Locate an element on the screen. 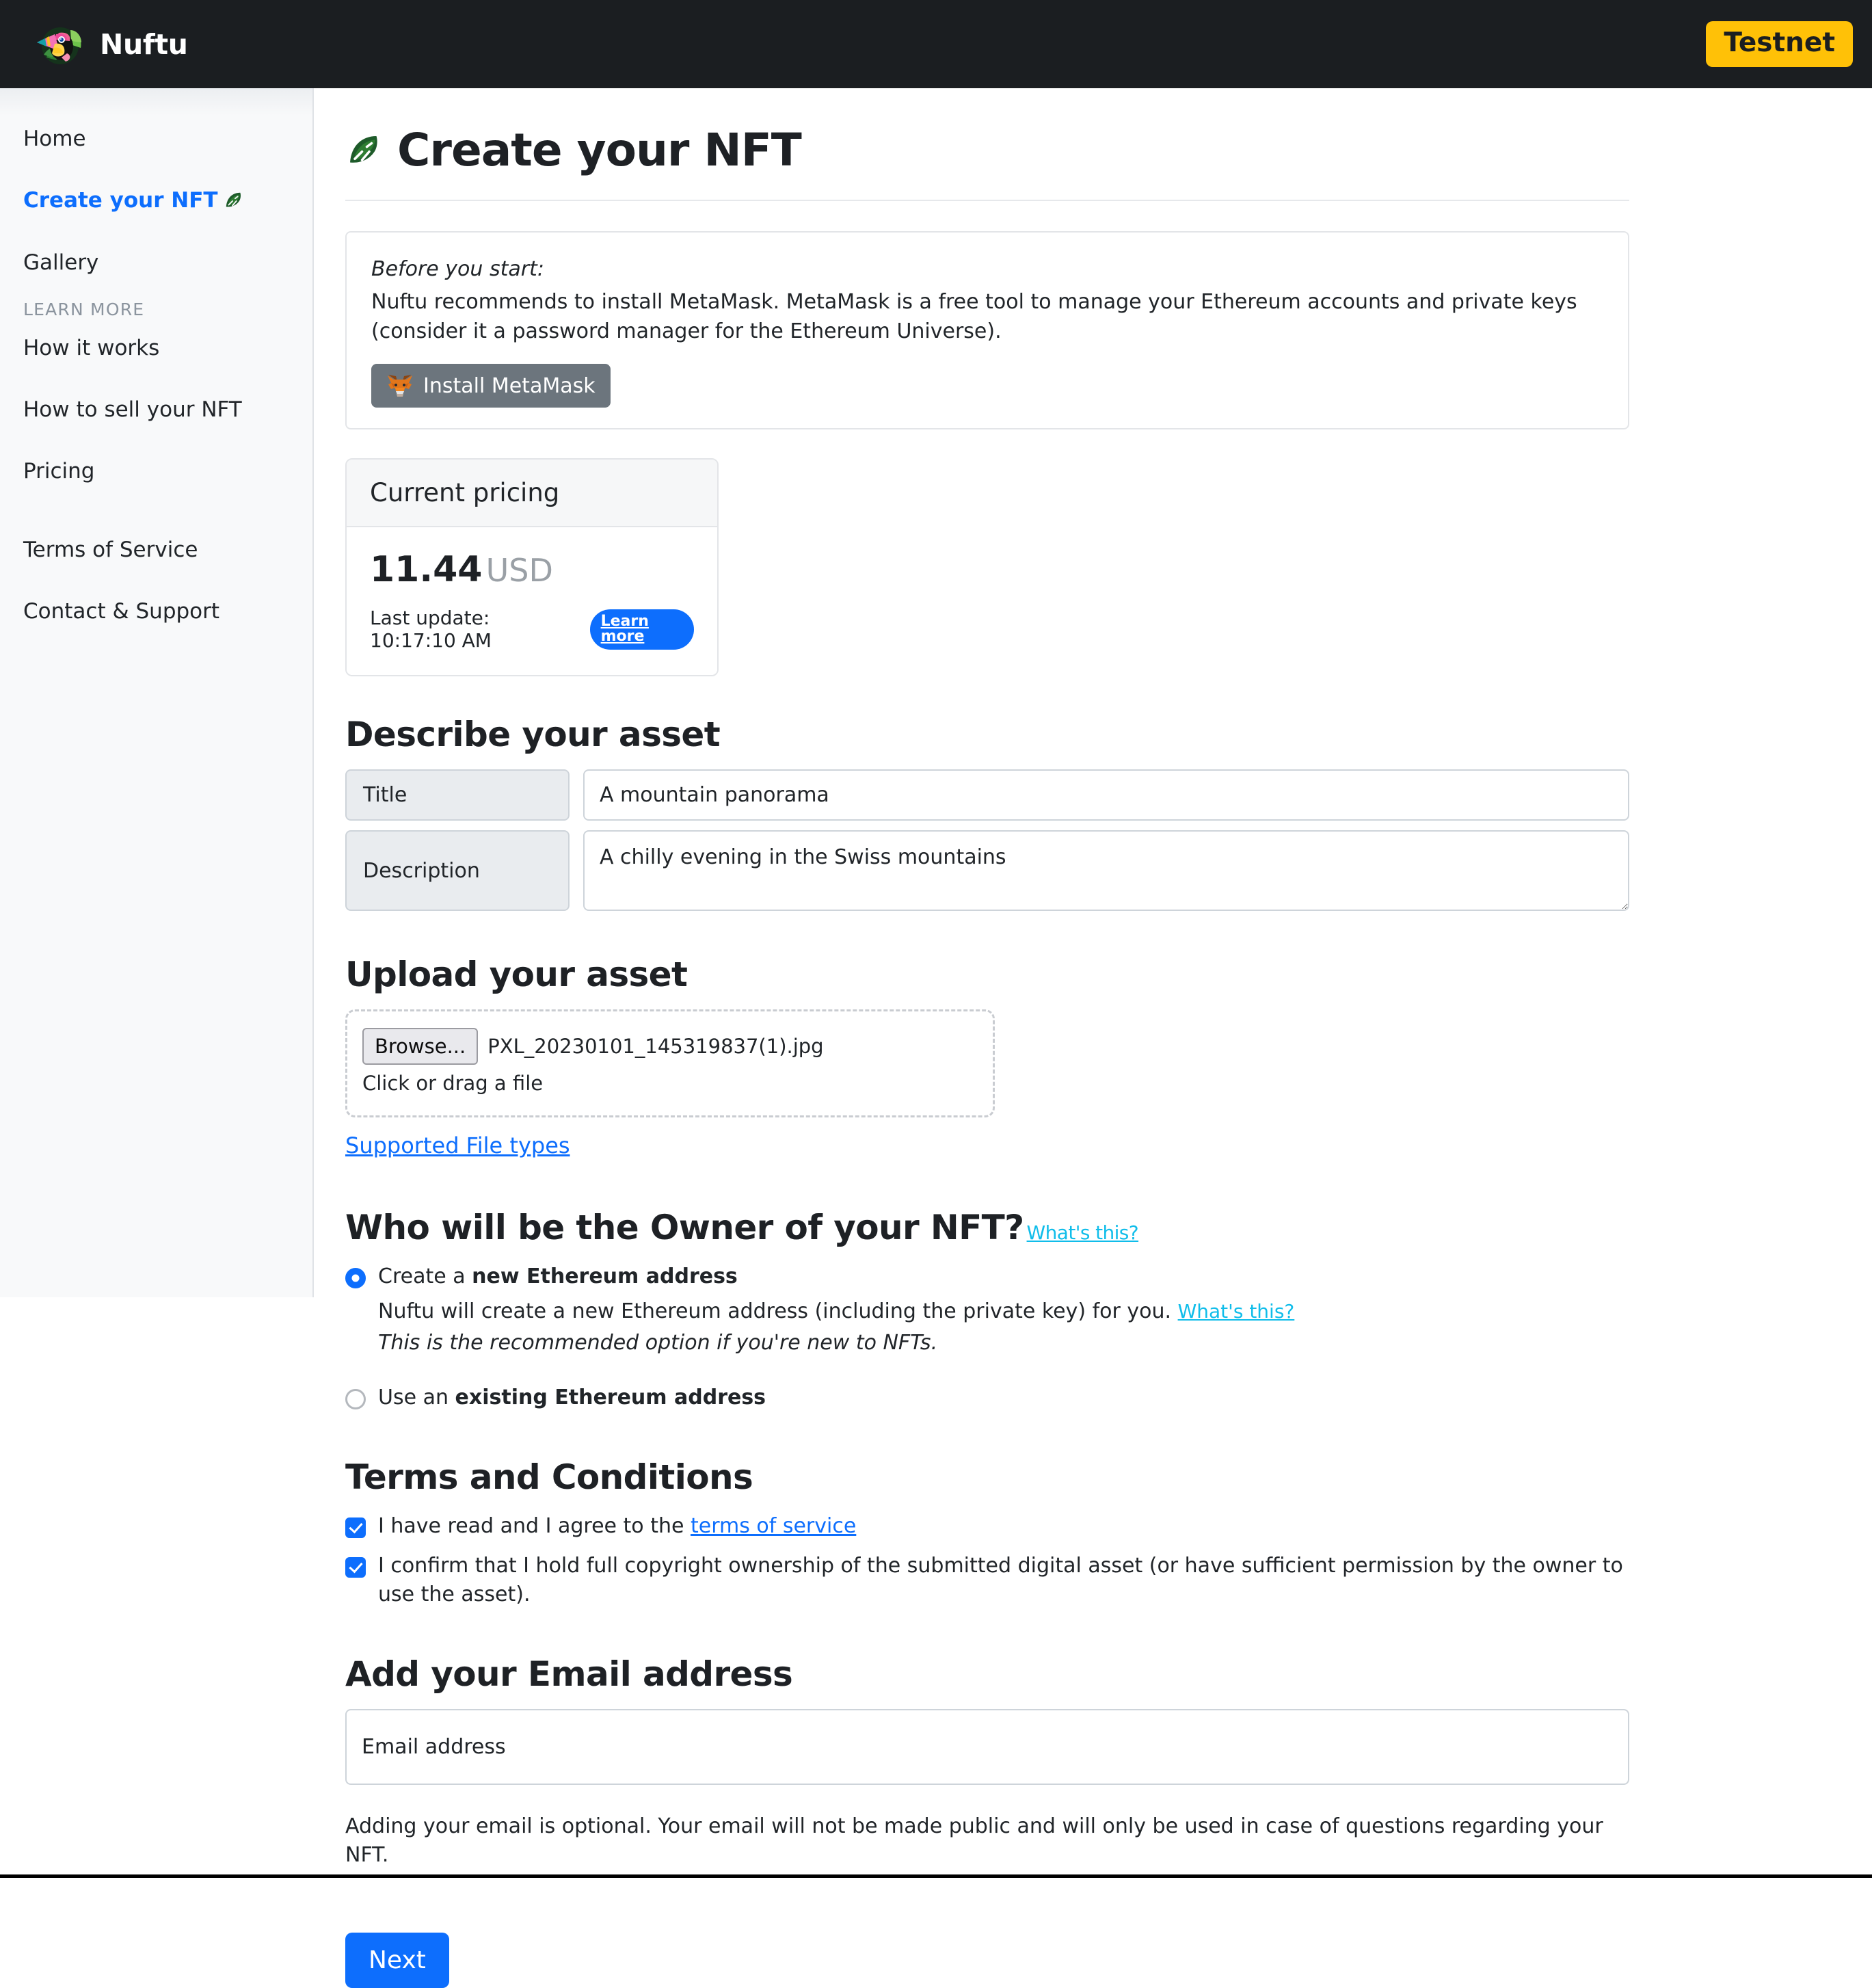 The image size is (1872, 1988). email-input is located at coordinates (987, 1747).